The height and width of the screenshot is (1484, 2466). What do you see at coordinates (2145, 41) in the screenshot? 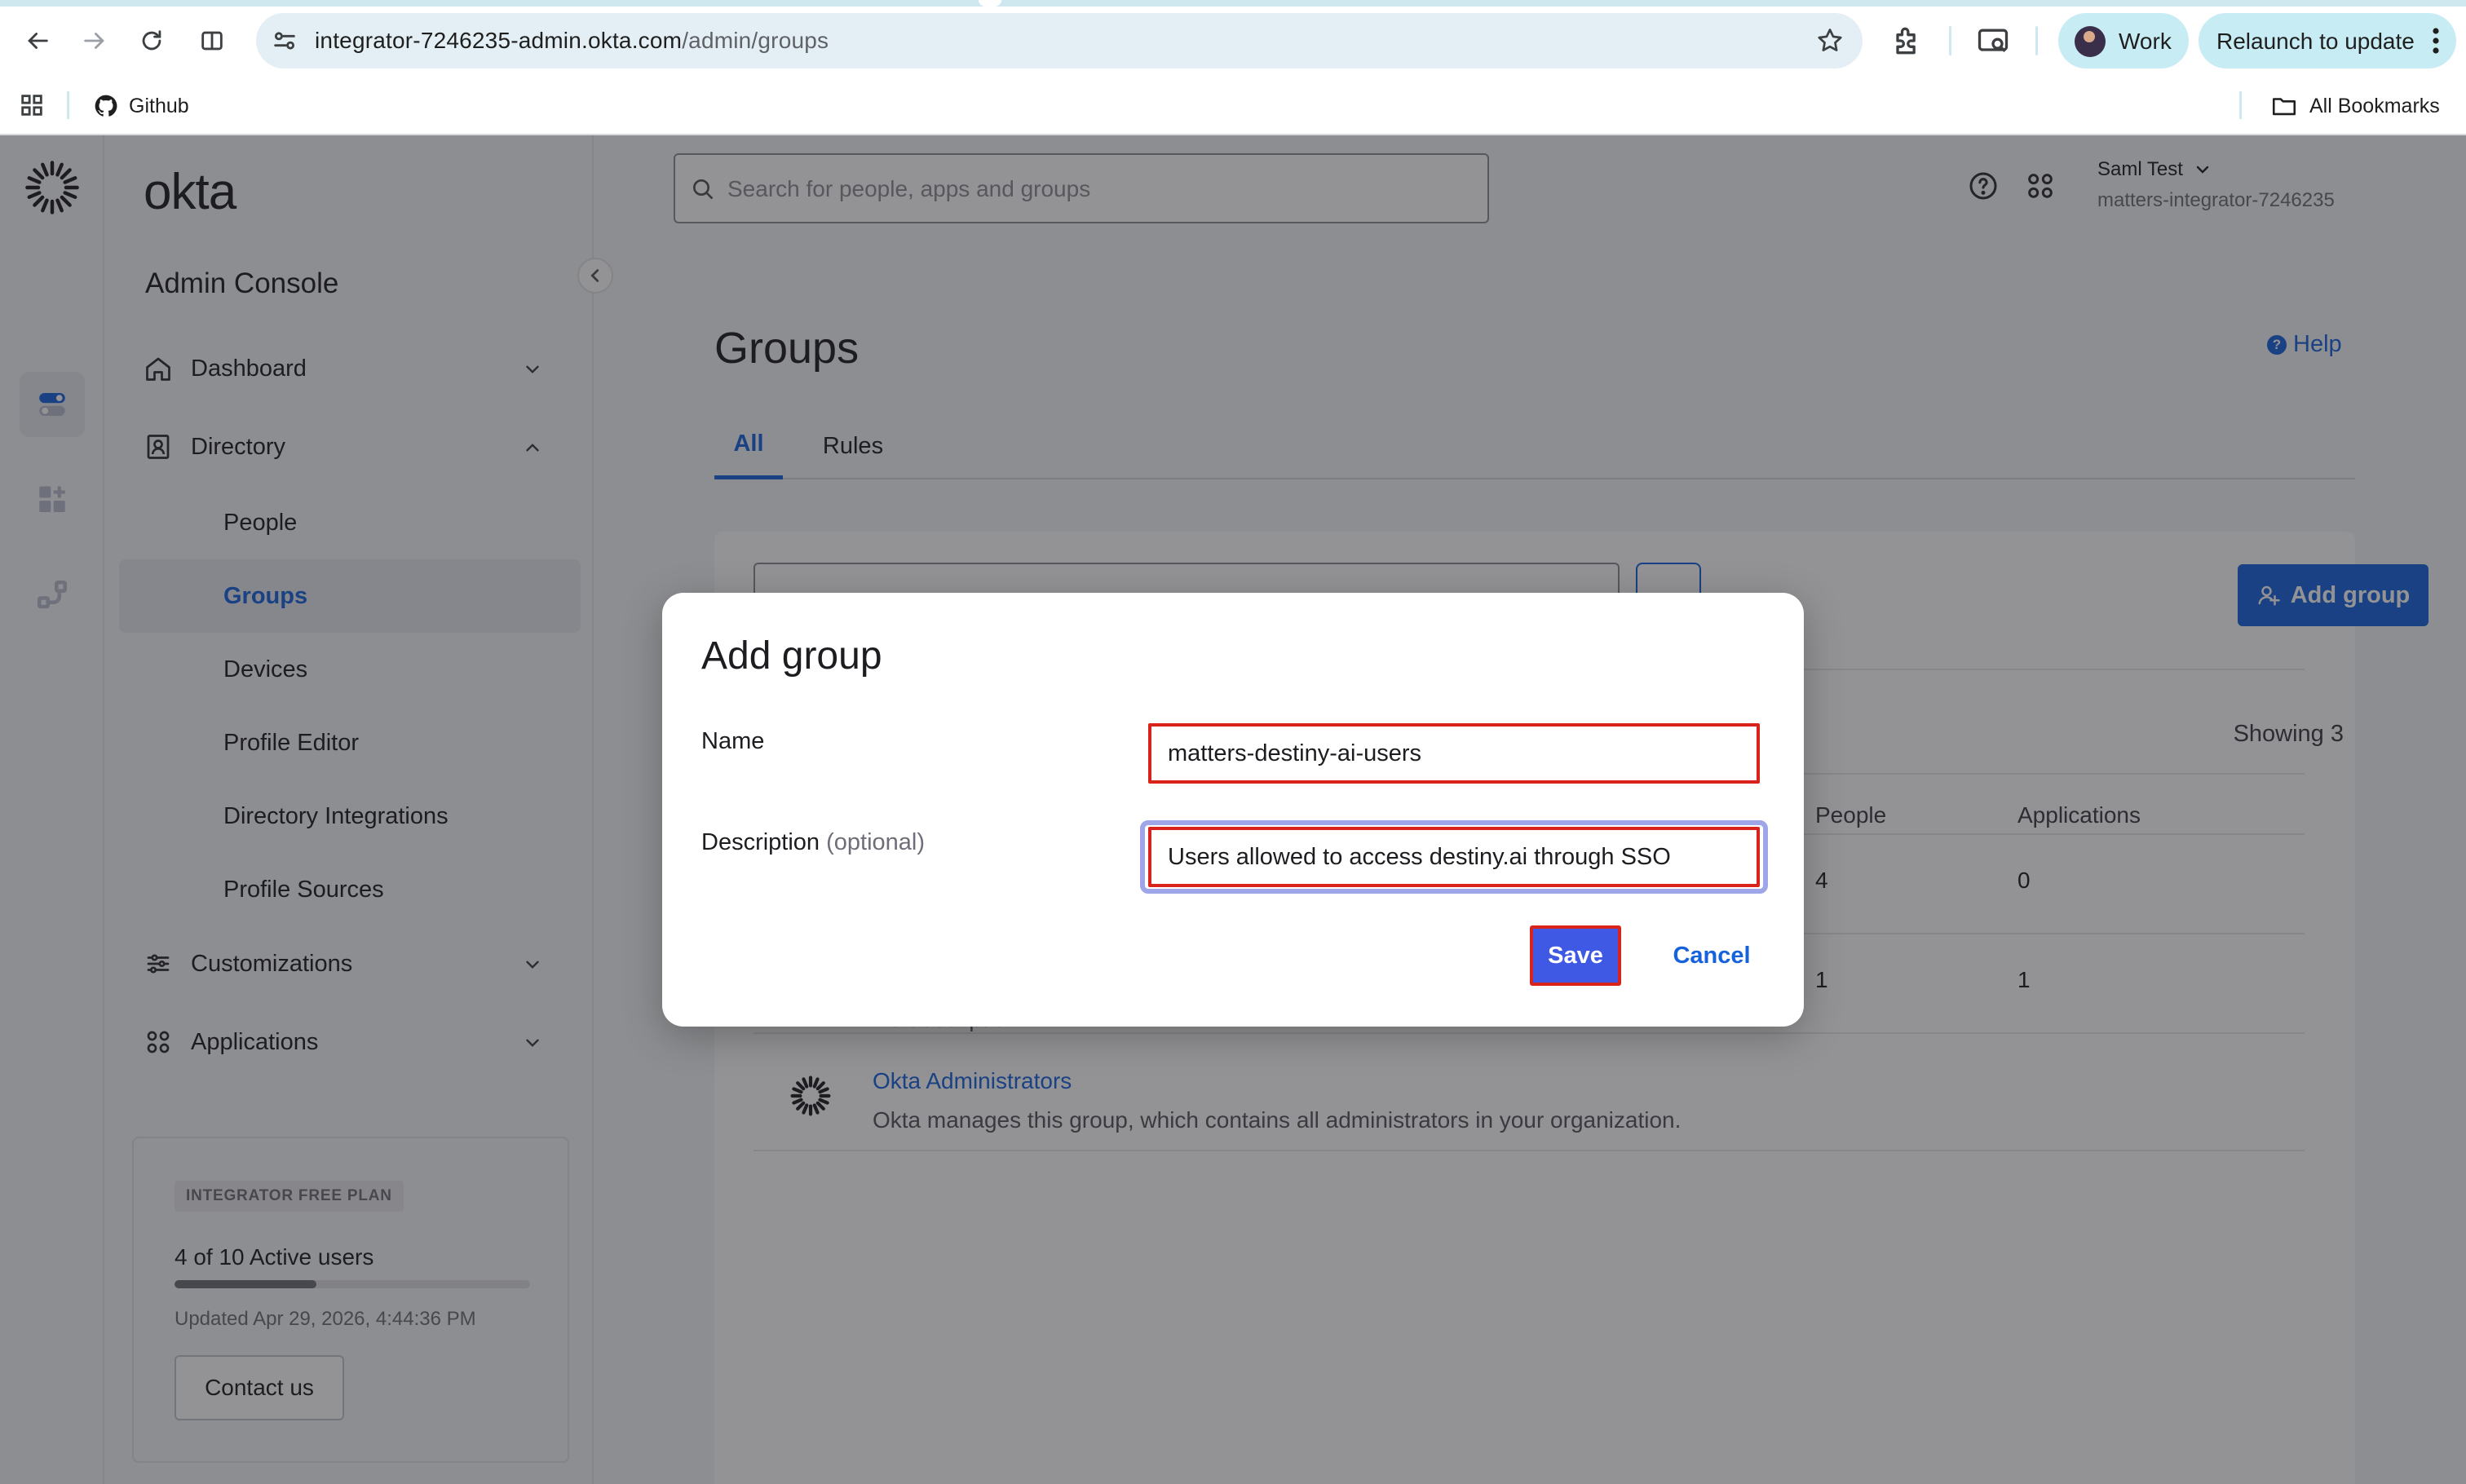
I see `profile-label: Work` at bounding box center [2145, 41].